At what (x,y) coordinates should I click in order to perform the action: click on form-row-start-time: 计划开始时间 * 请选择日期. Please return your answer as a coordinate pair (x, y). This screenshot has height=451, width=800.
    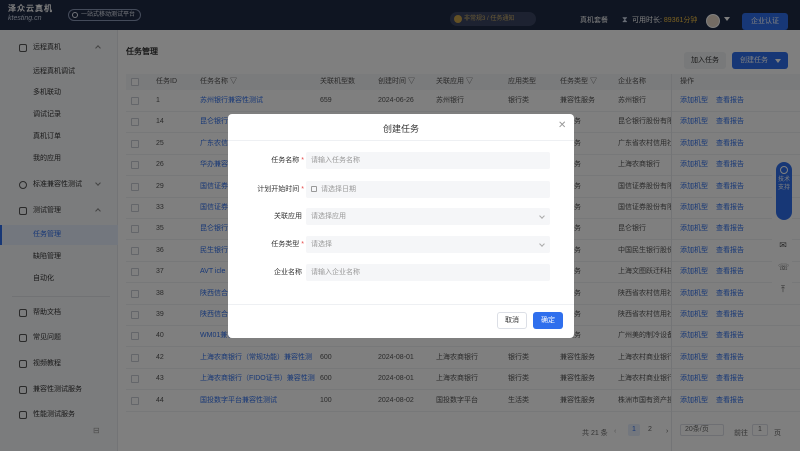
    Looking at the image, I should click on (401, 190).